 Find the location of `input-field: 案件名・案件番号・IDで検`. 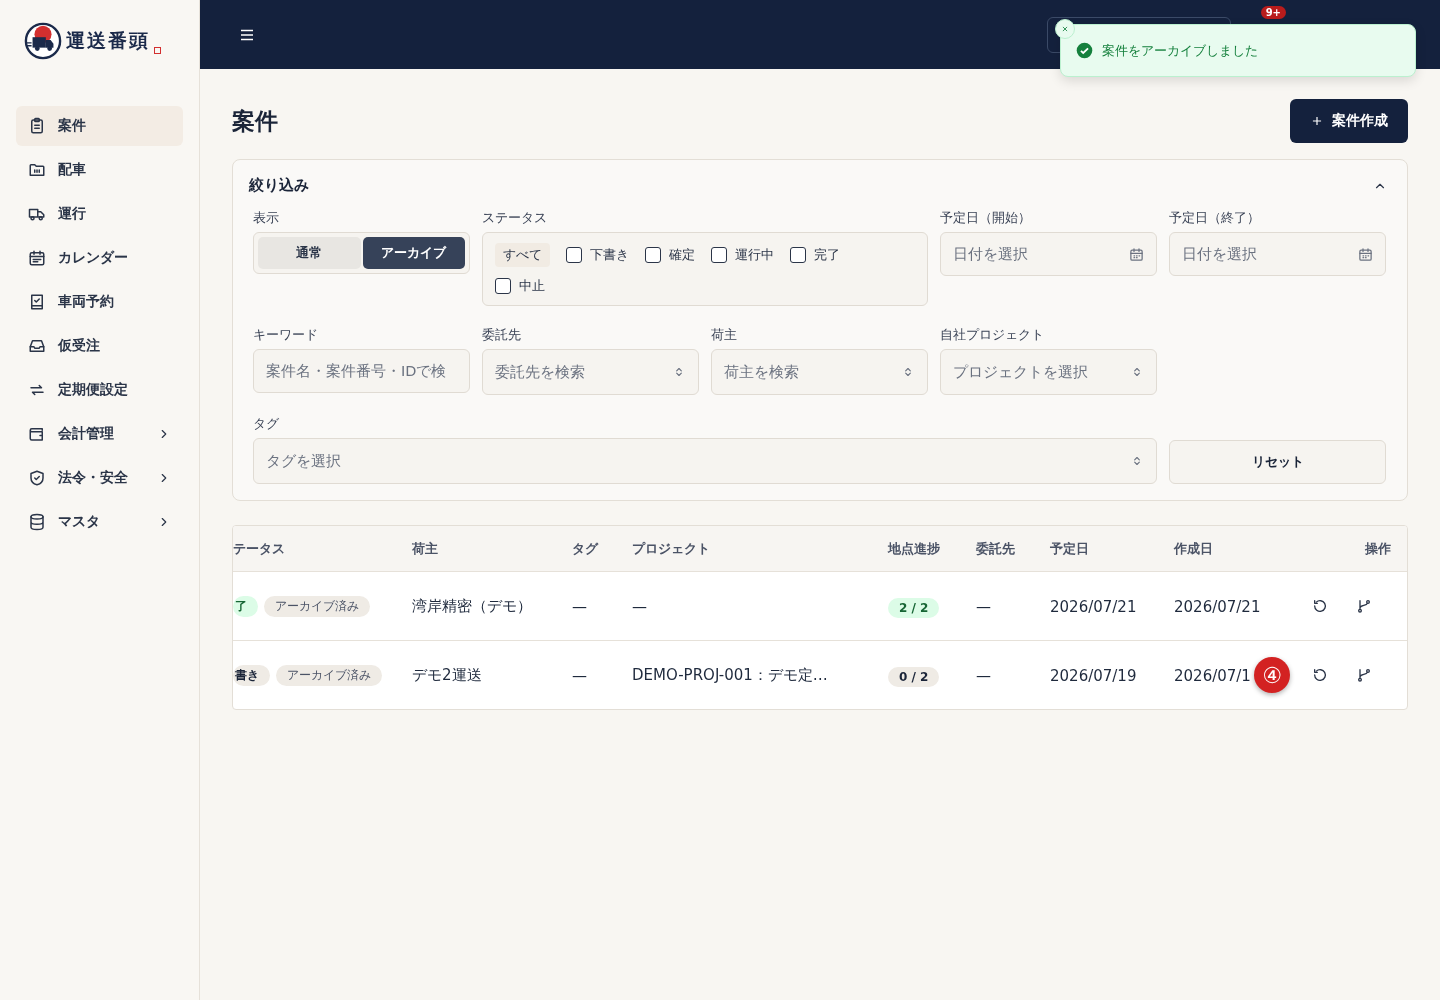

input-field: 案件名・案件番号・IDで検 is located at coordinates (361, 371).